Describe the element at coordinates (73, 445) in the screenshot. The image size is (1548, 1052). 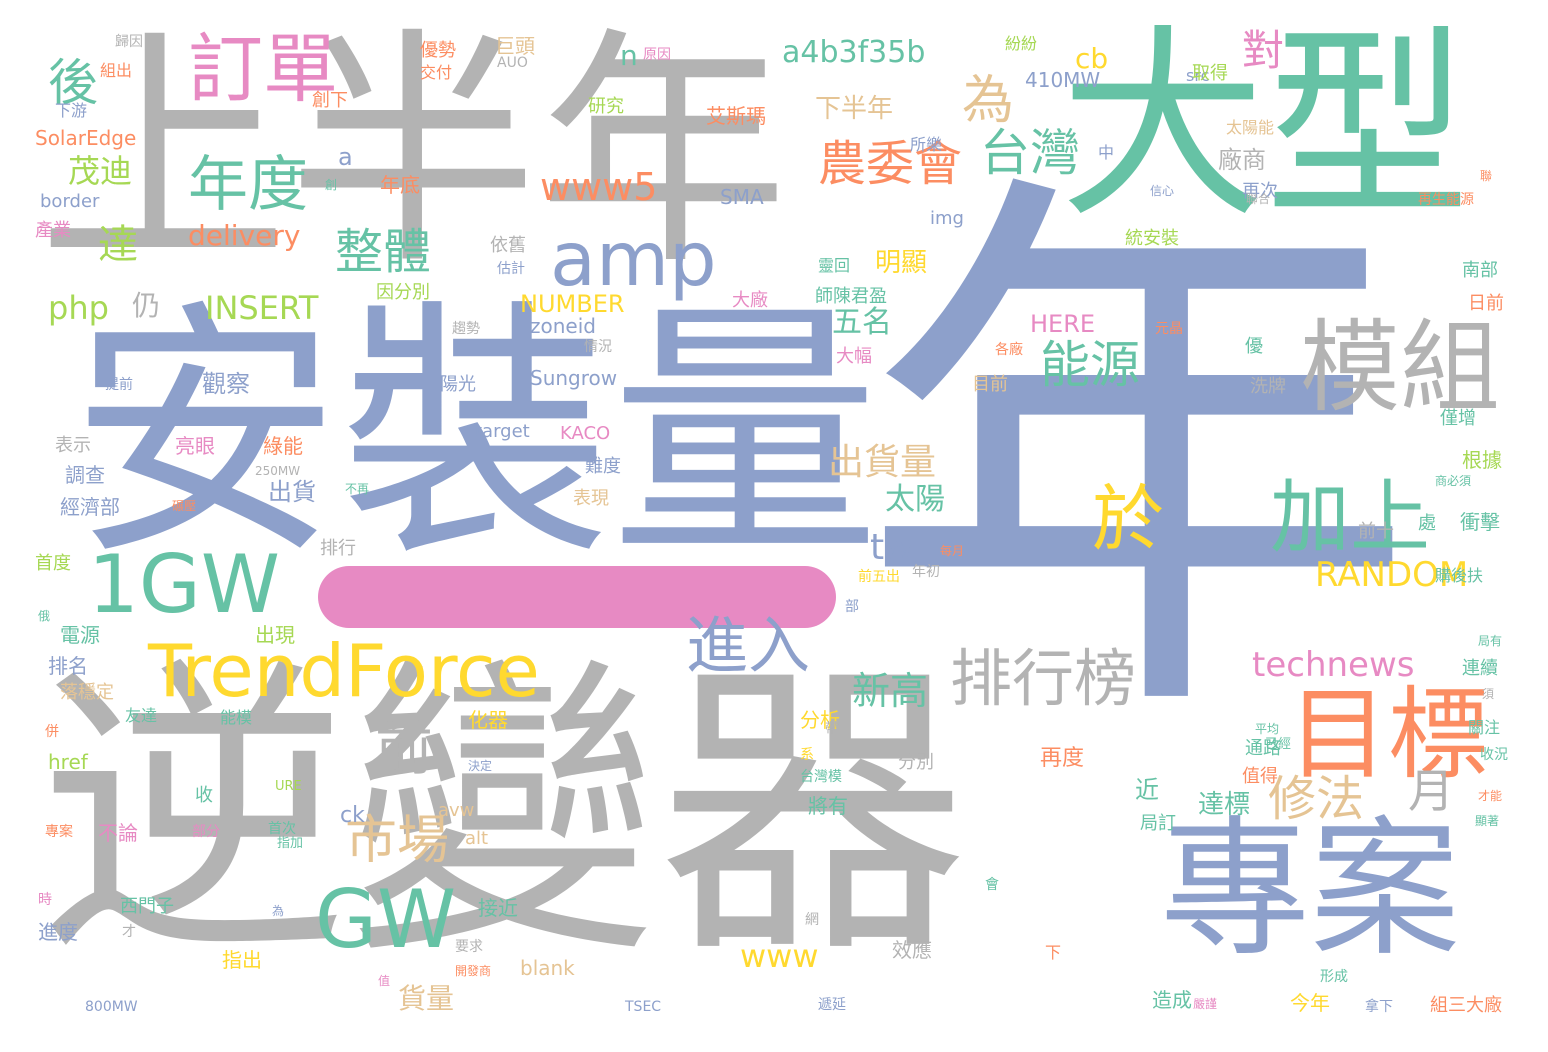
I see `cloud-word: 表示` at that location.